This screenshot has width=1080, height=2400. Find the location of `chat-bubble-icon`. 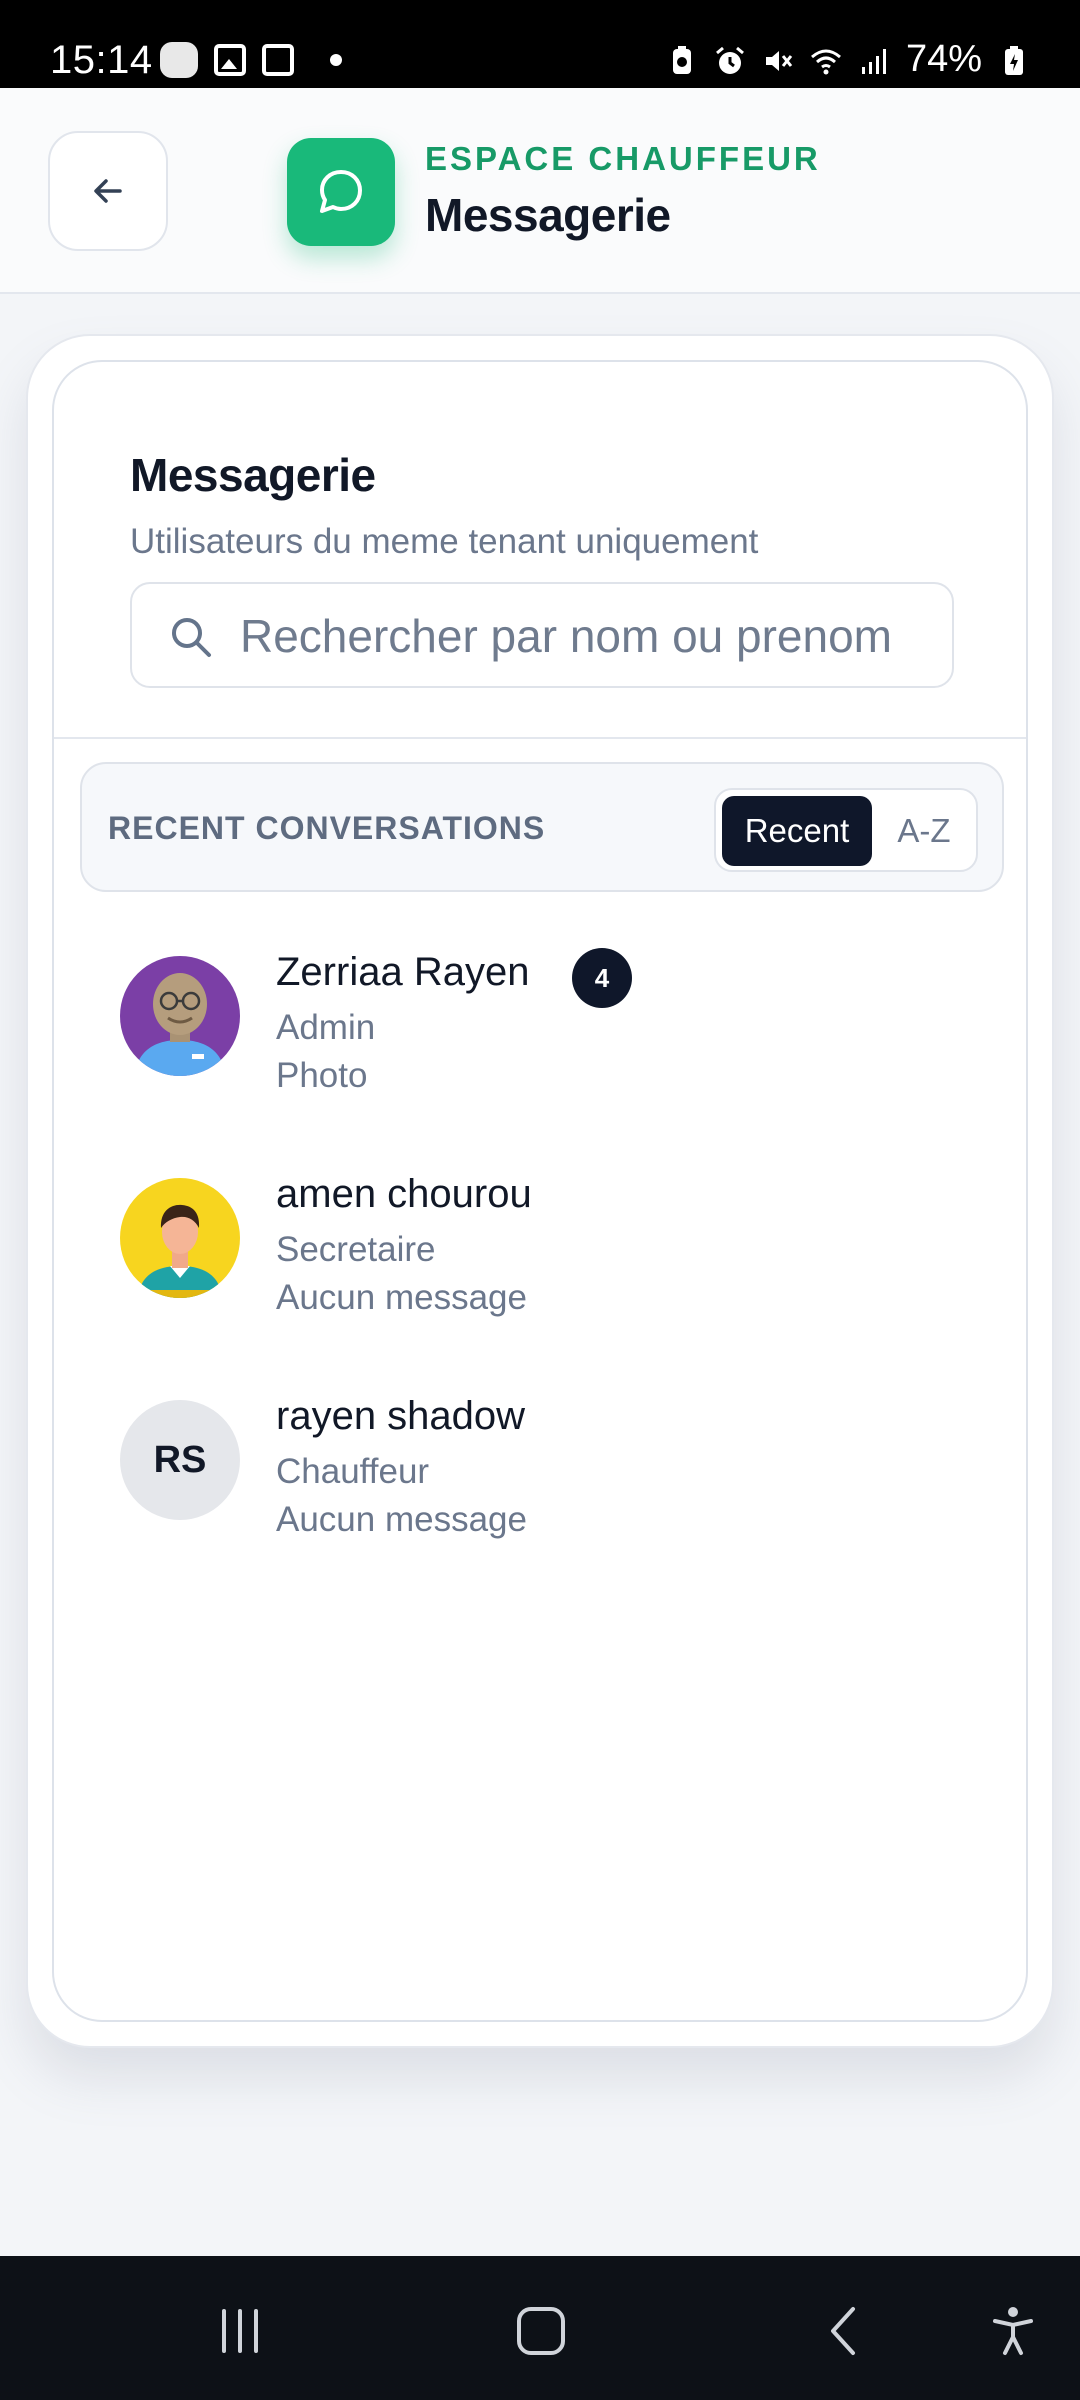

chat-bubble-icon is located at coordinates (341, 191).